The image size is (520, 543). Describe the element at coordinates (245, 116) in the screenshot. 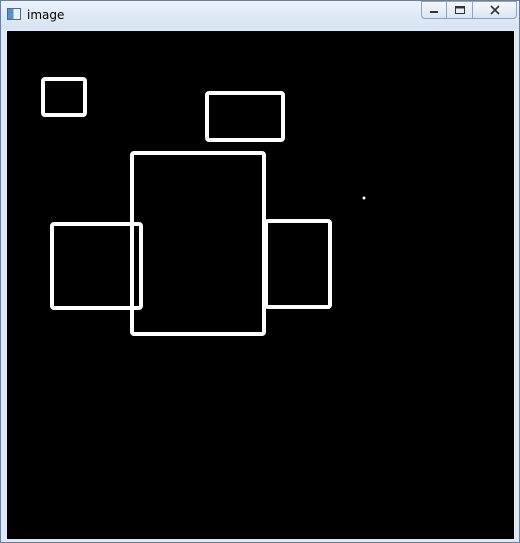

I see `rect-top-middle` at that location.